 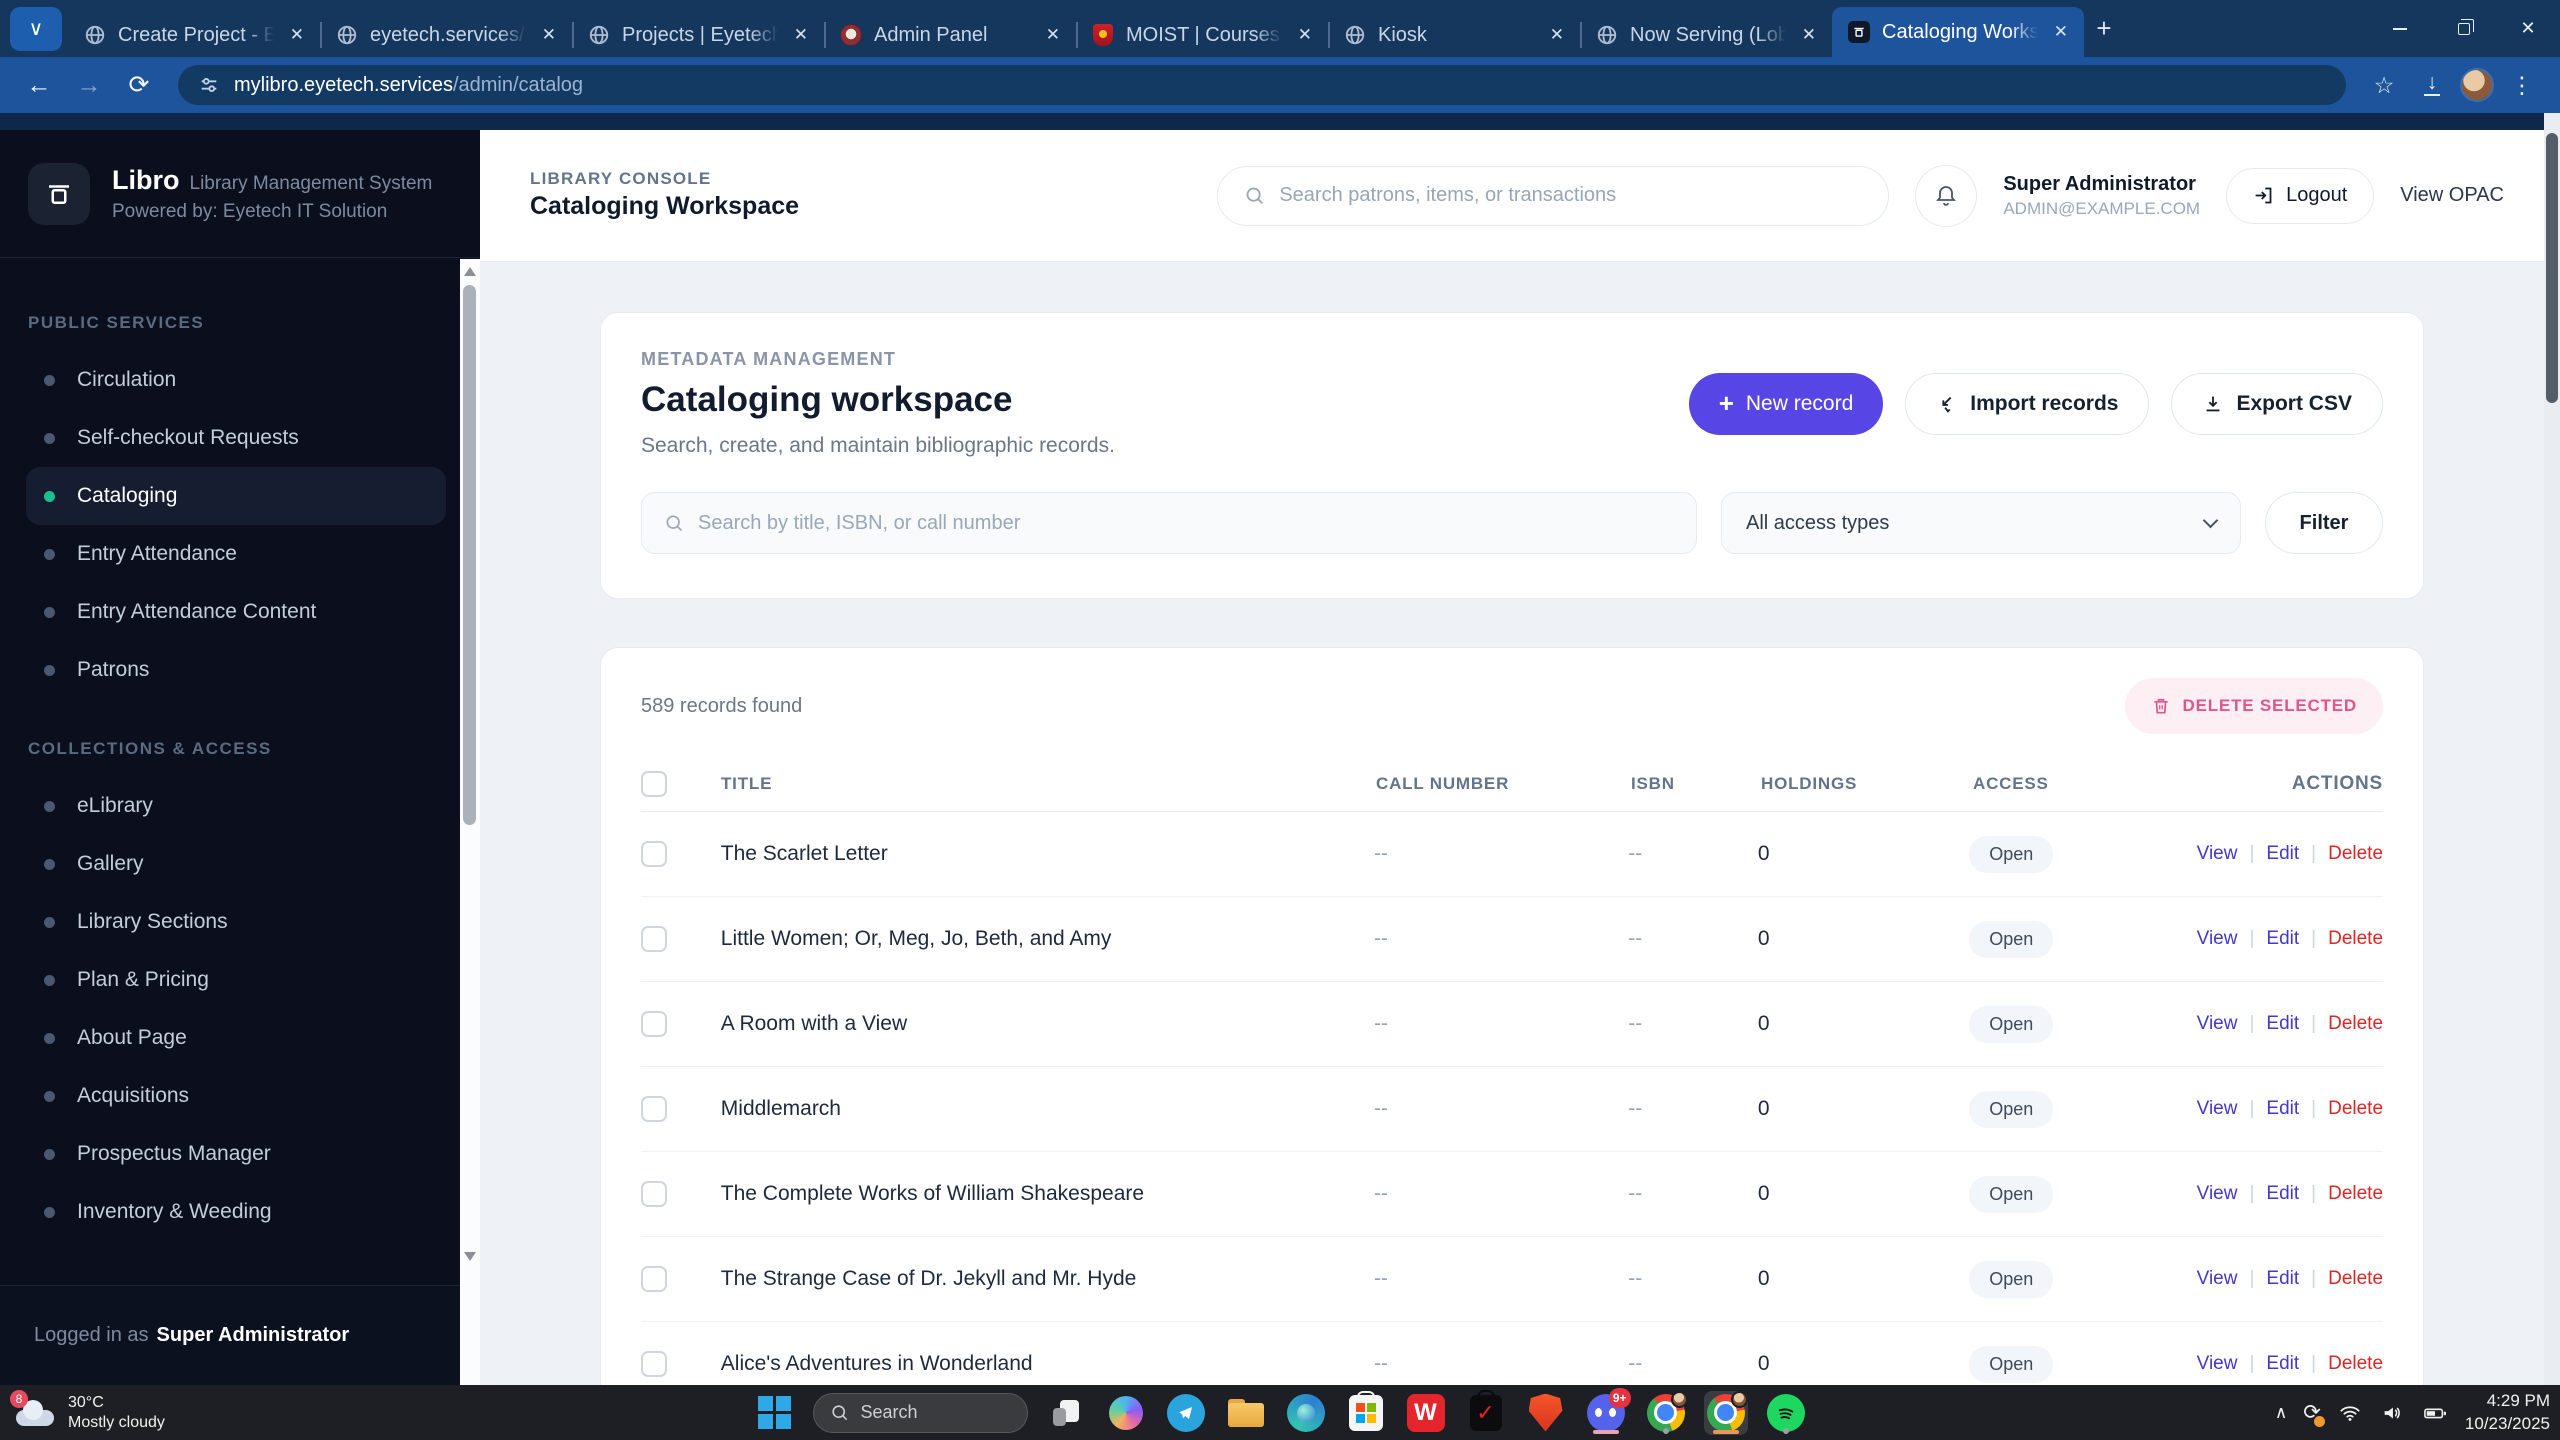 What do you see at coordinates (2300, 195) in the screenshot?
I see `logout-button: Logout` at bounding box center [2300, 195].